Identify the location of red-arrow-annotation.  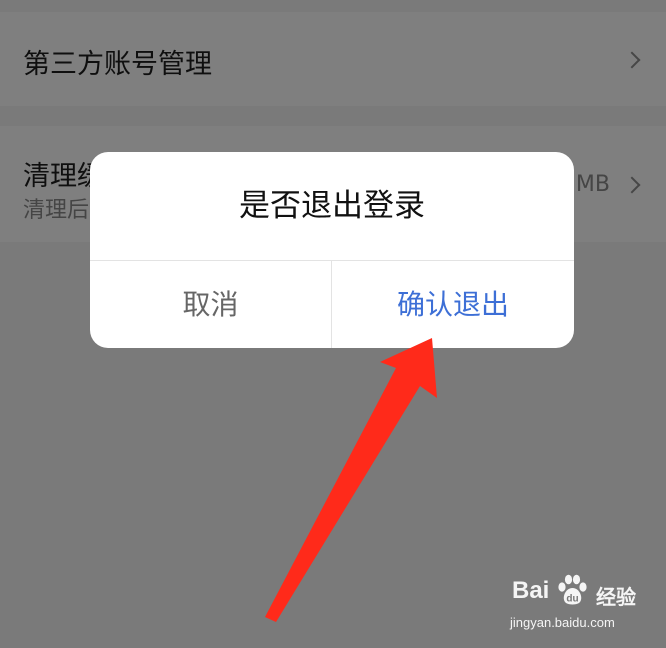
(351, 480).